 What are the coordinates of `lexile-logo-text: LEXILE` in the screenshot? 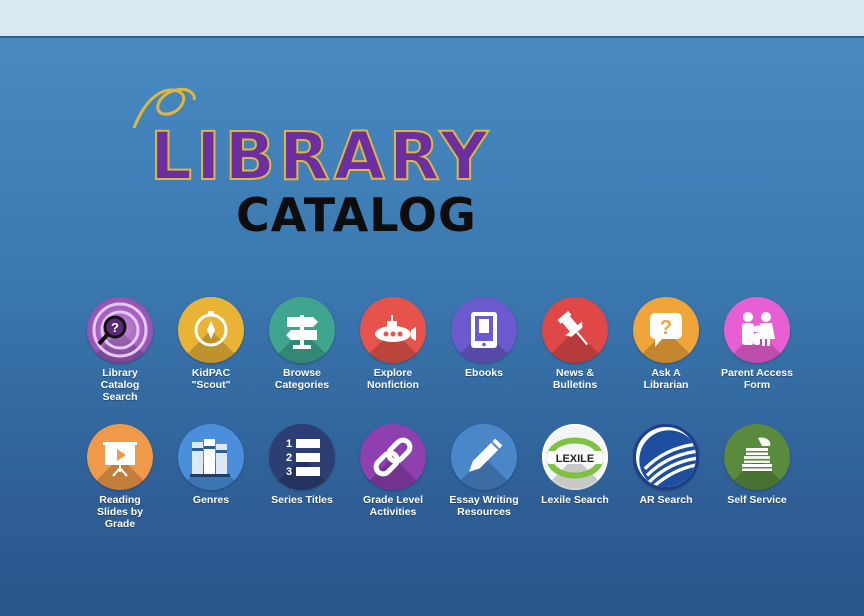 It's located at (575, 459).